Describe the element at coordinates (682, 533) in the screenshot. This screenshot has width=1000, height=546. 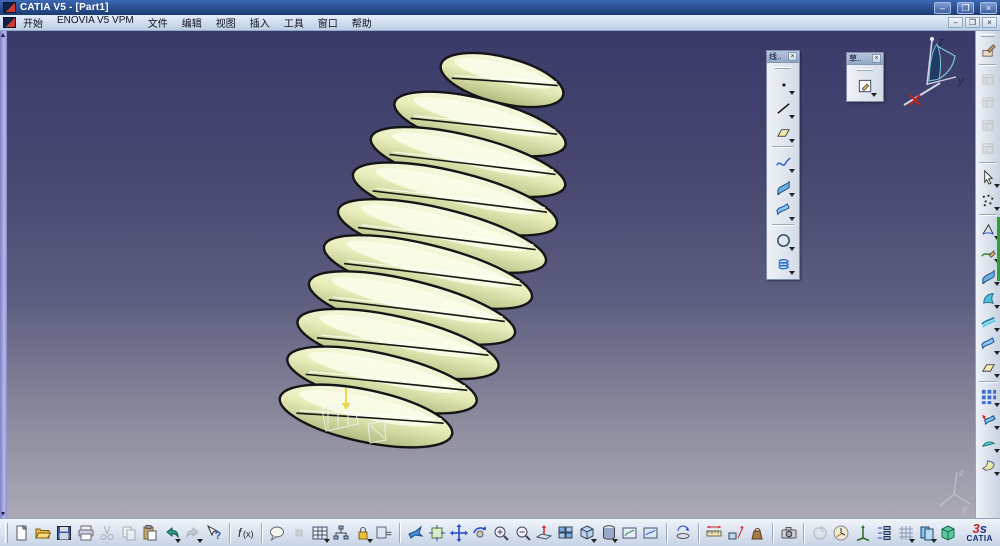
I see `turntable-button` at that location.